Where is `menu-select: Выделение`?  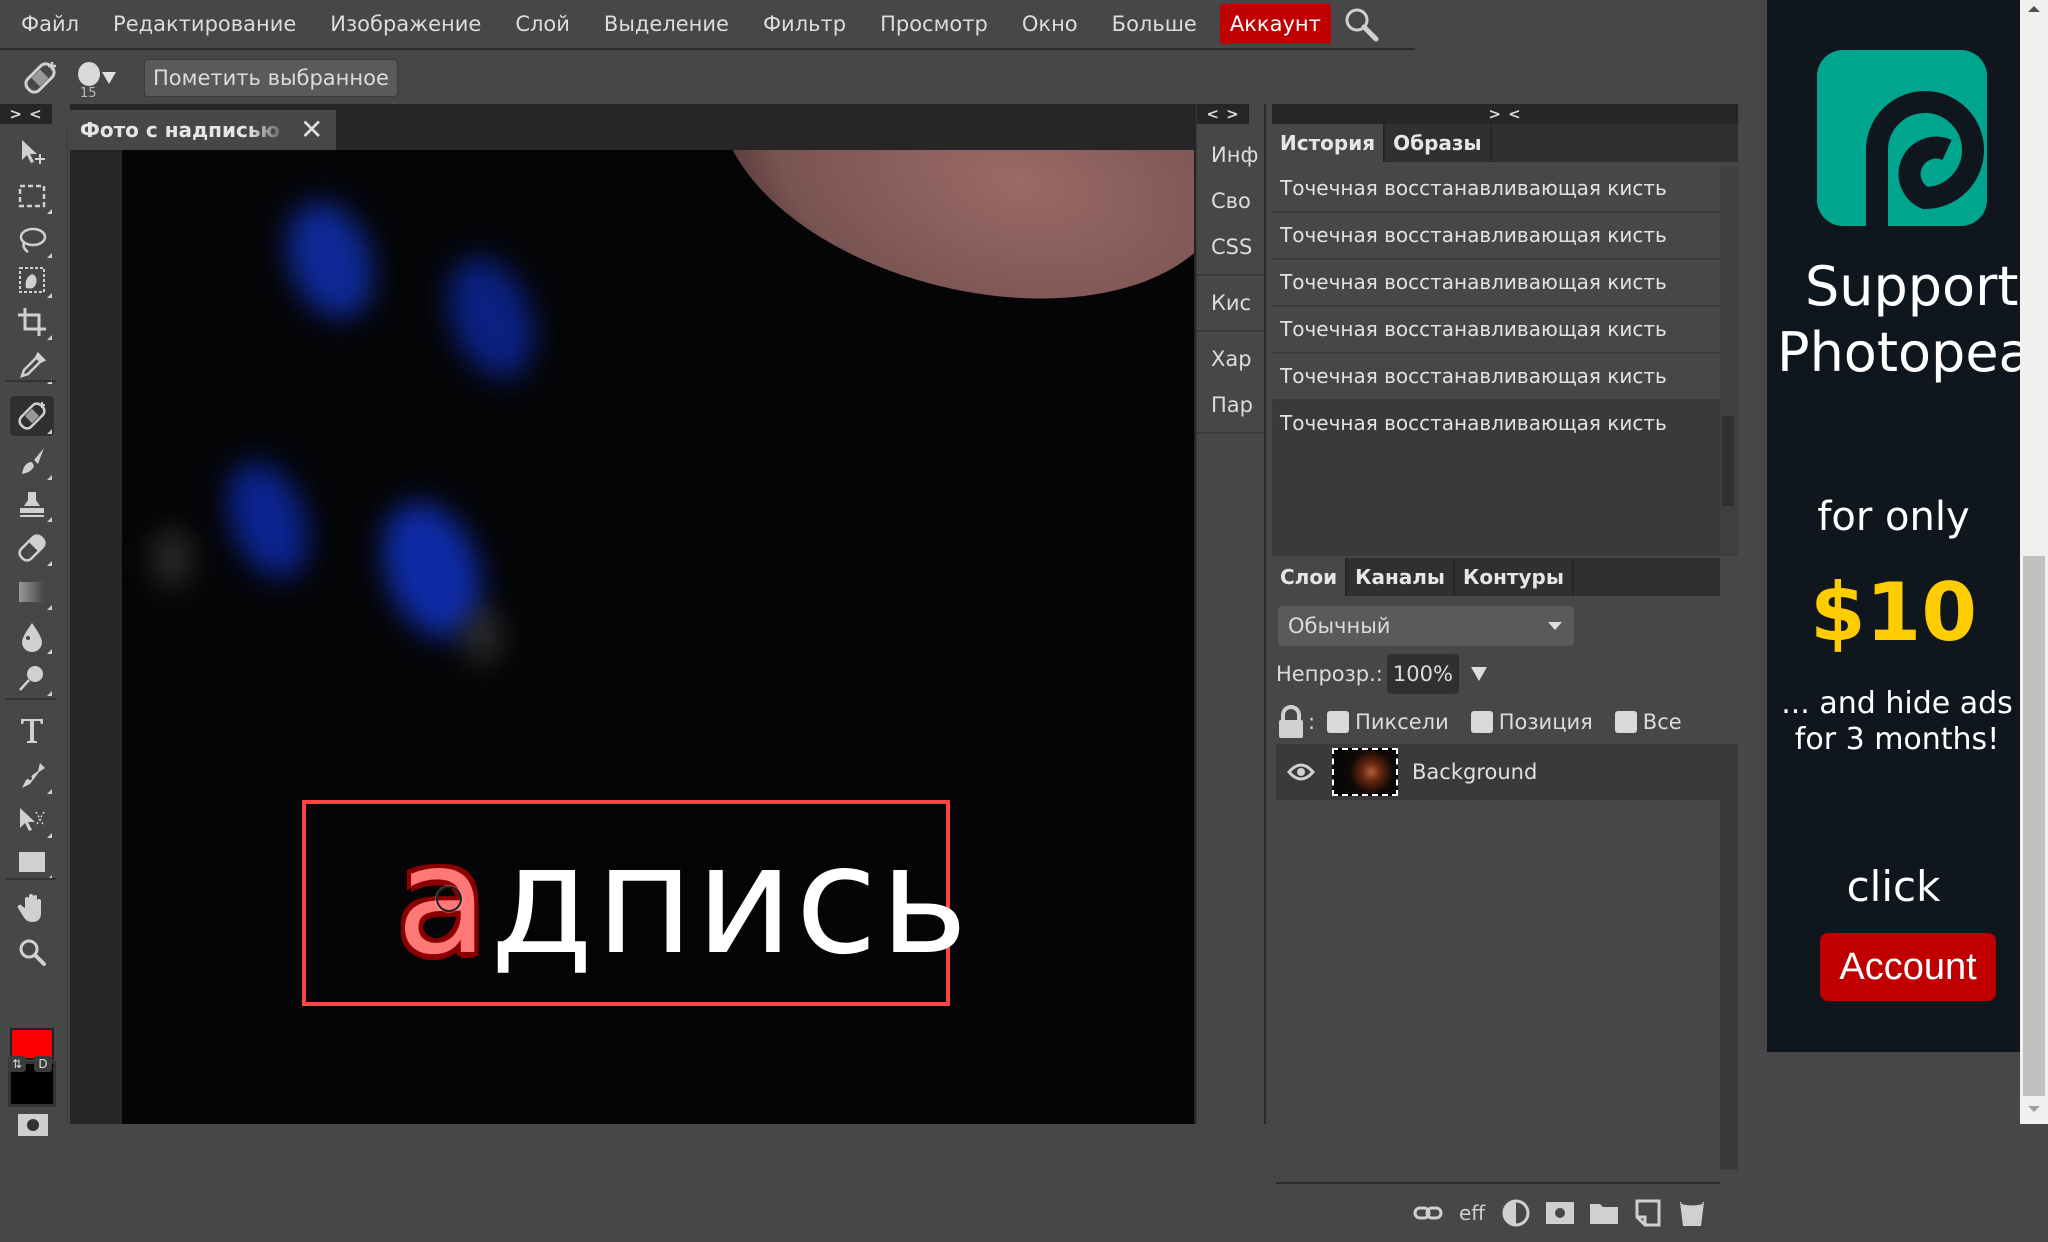 menu-select: Выделение is located at coordinates (666, 24).